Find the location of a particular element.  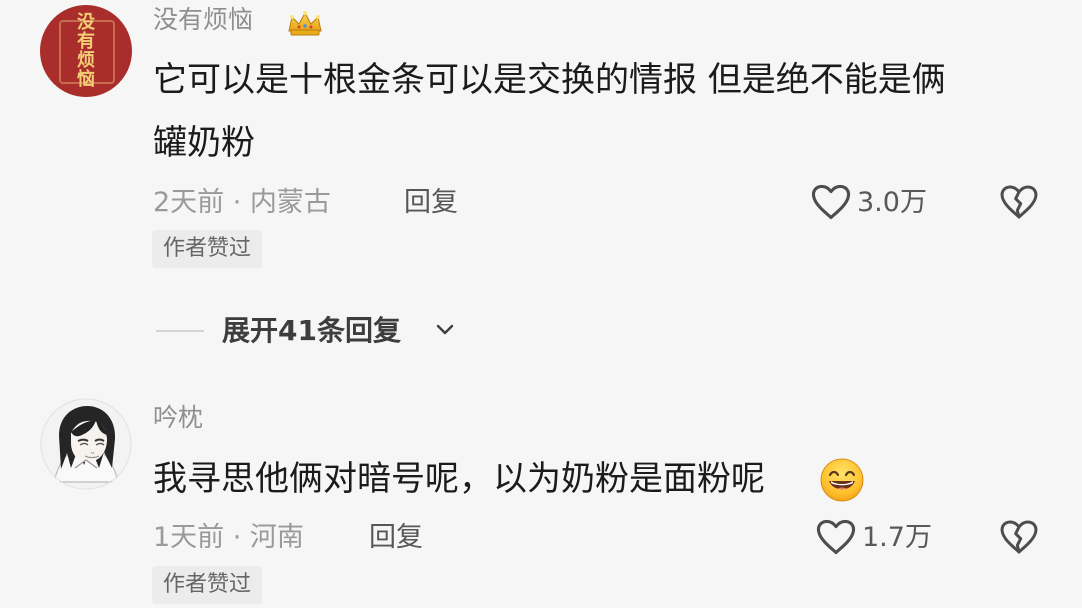

avatar: 没 有 烦 恼 is located at coordinates (86, 51).